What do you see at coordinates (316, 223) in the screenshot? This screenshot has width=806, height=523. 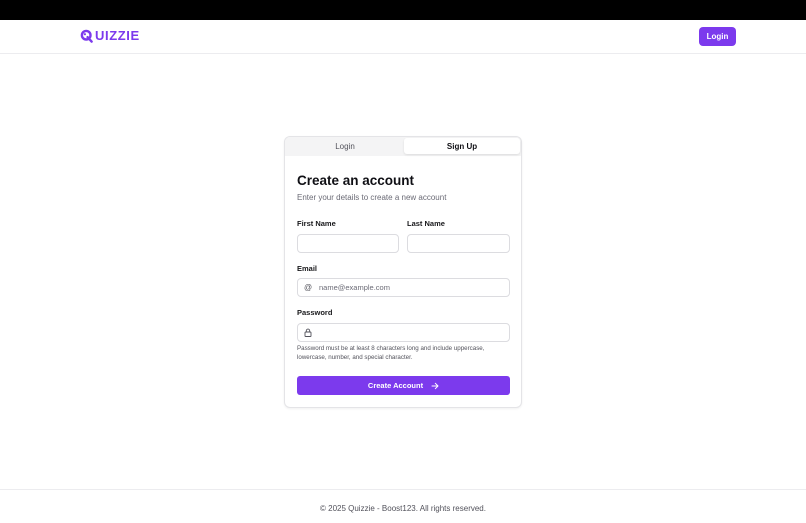 I see `first-name-label: First Name` at bounding box center [316, 223].